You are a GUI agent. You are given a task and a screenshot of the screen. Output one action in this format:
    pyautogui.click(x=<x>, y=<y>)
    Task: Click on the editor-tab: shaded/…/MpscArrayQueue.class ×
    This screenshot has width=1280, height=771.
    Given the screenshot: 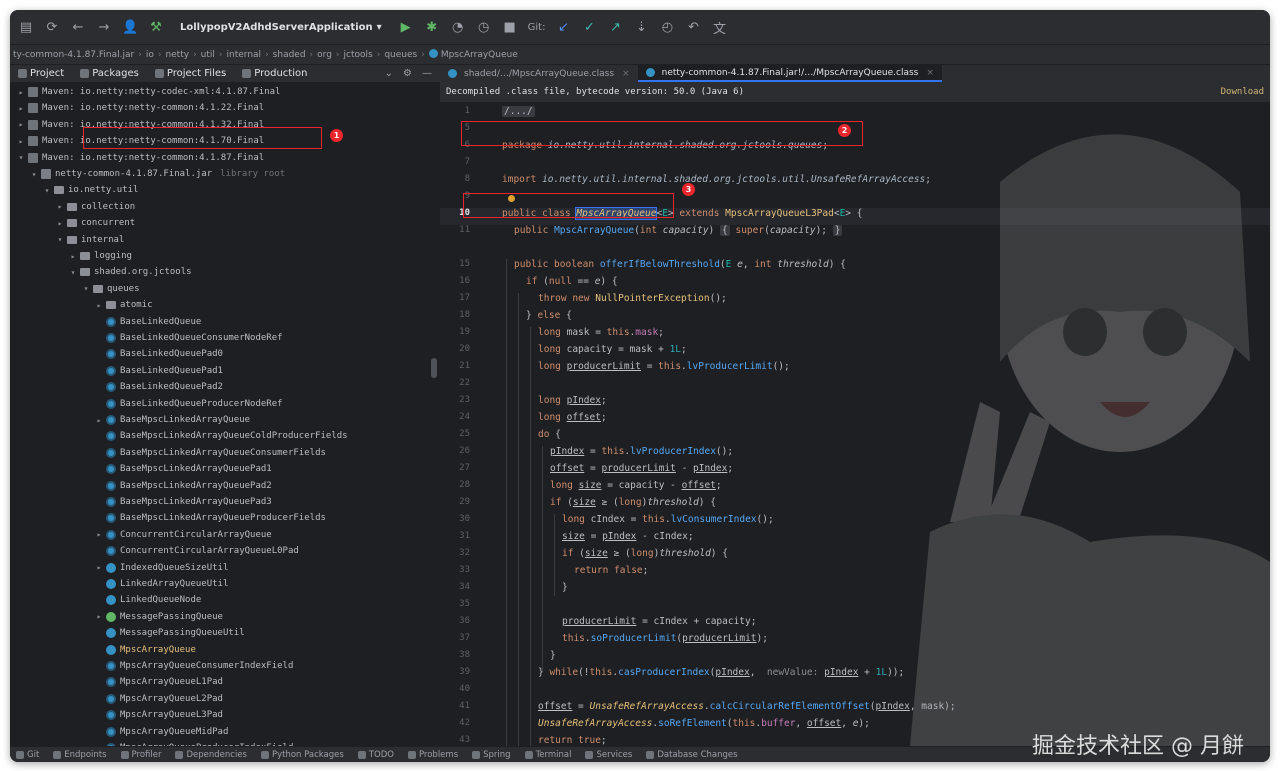 What is the action you would take?
    pyautogui.click(x=539, y=73)
    